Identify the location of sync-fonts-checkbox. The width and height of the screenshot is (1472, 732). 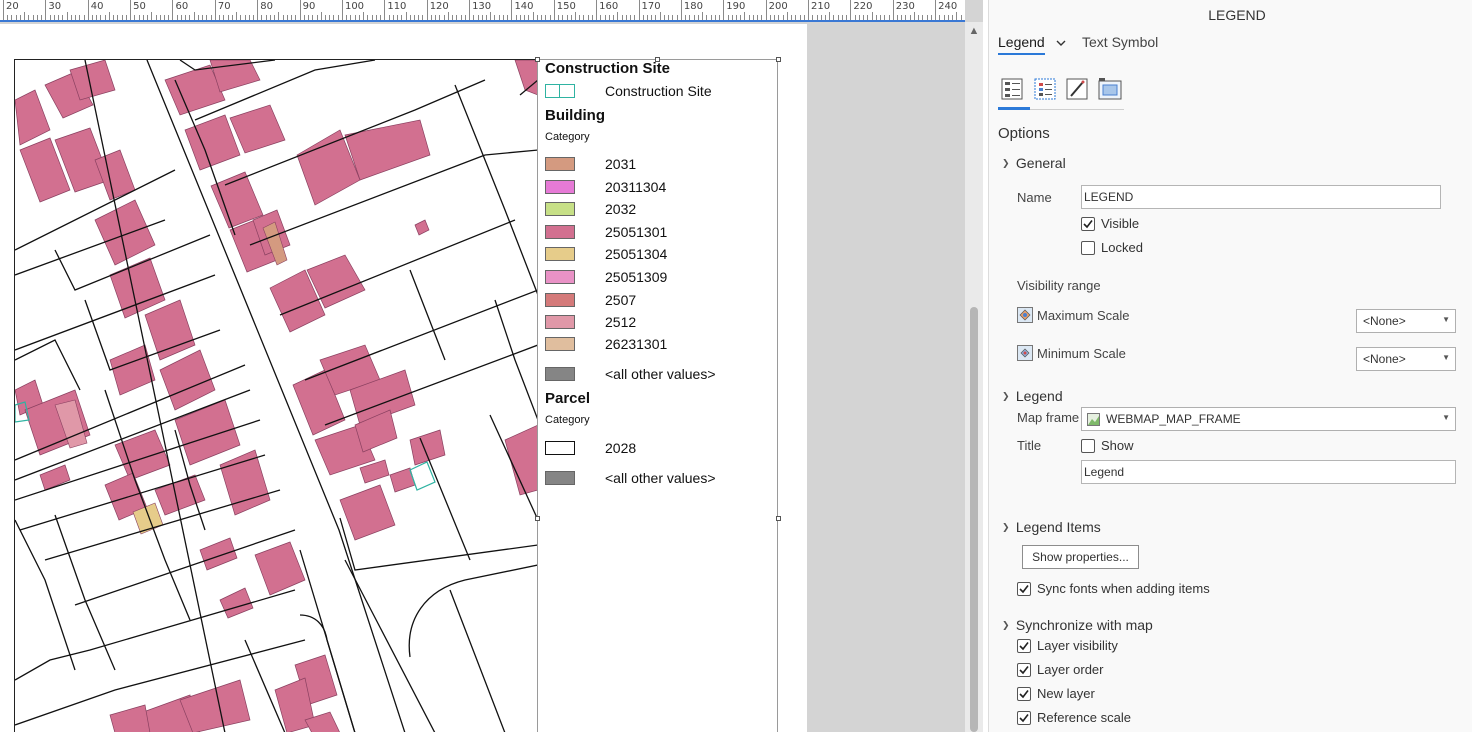
(1024, 589).